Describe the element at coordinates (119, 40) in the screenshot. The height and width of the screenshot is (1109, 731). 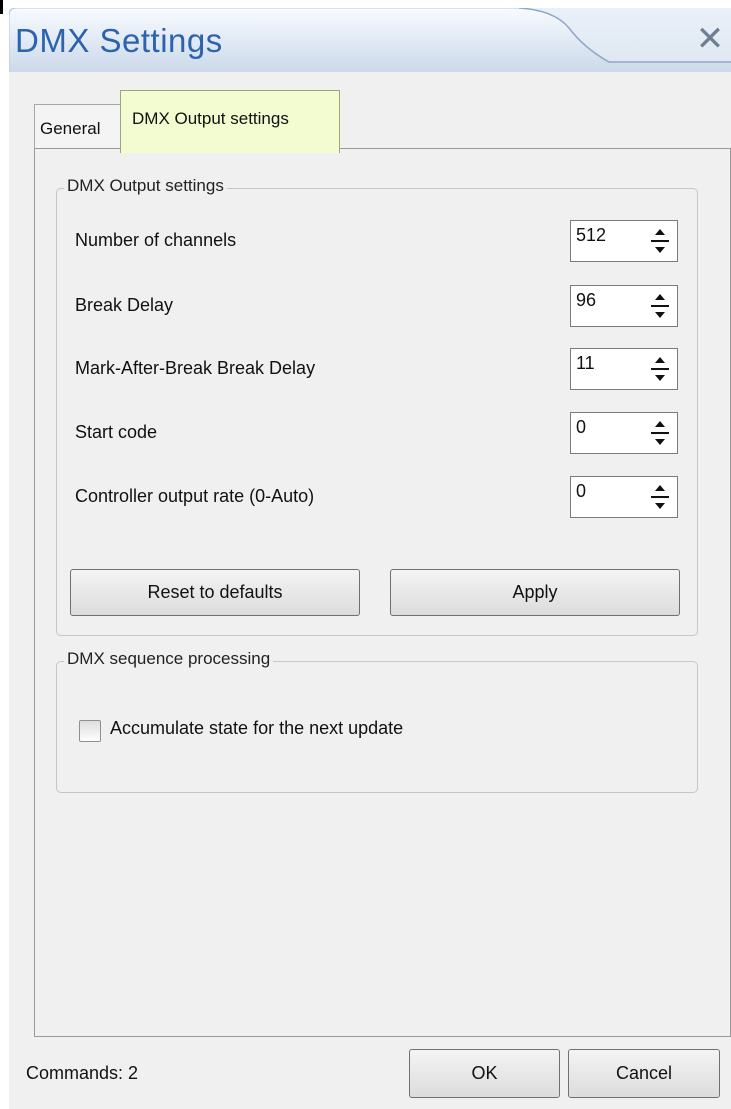
I see `window-title: DMX Settings` at that location.